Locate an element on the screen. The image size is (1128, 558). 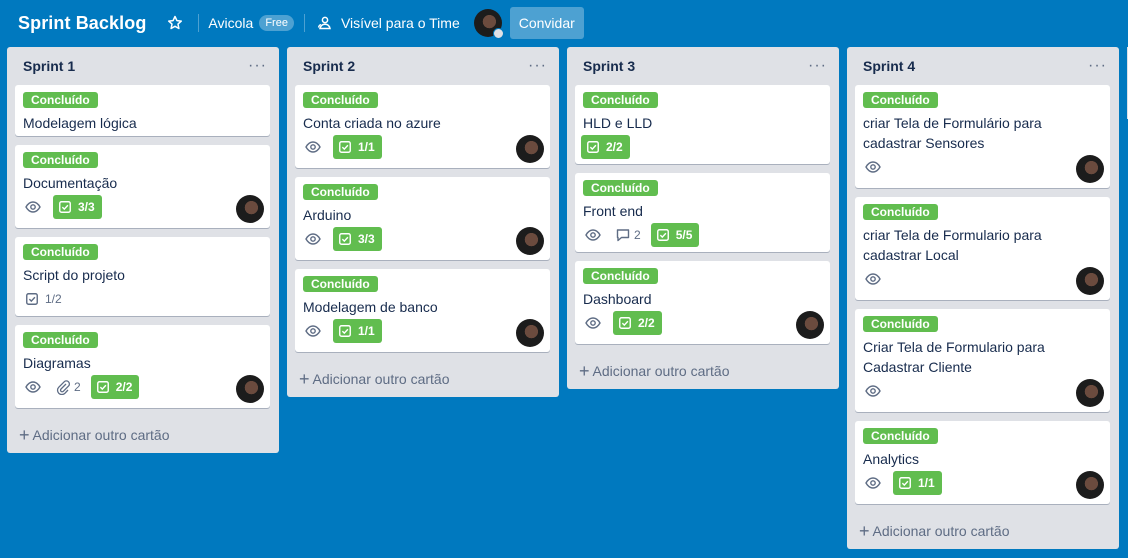
list-title: Sprint 1 is located at coordinates (49, 66).